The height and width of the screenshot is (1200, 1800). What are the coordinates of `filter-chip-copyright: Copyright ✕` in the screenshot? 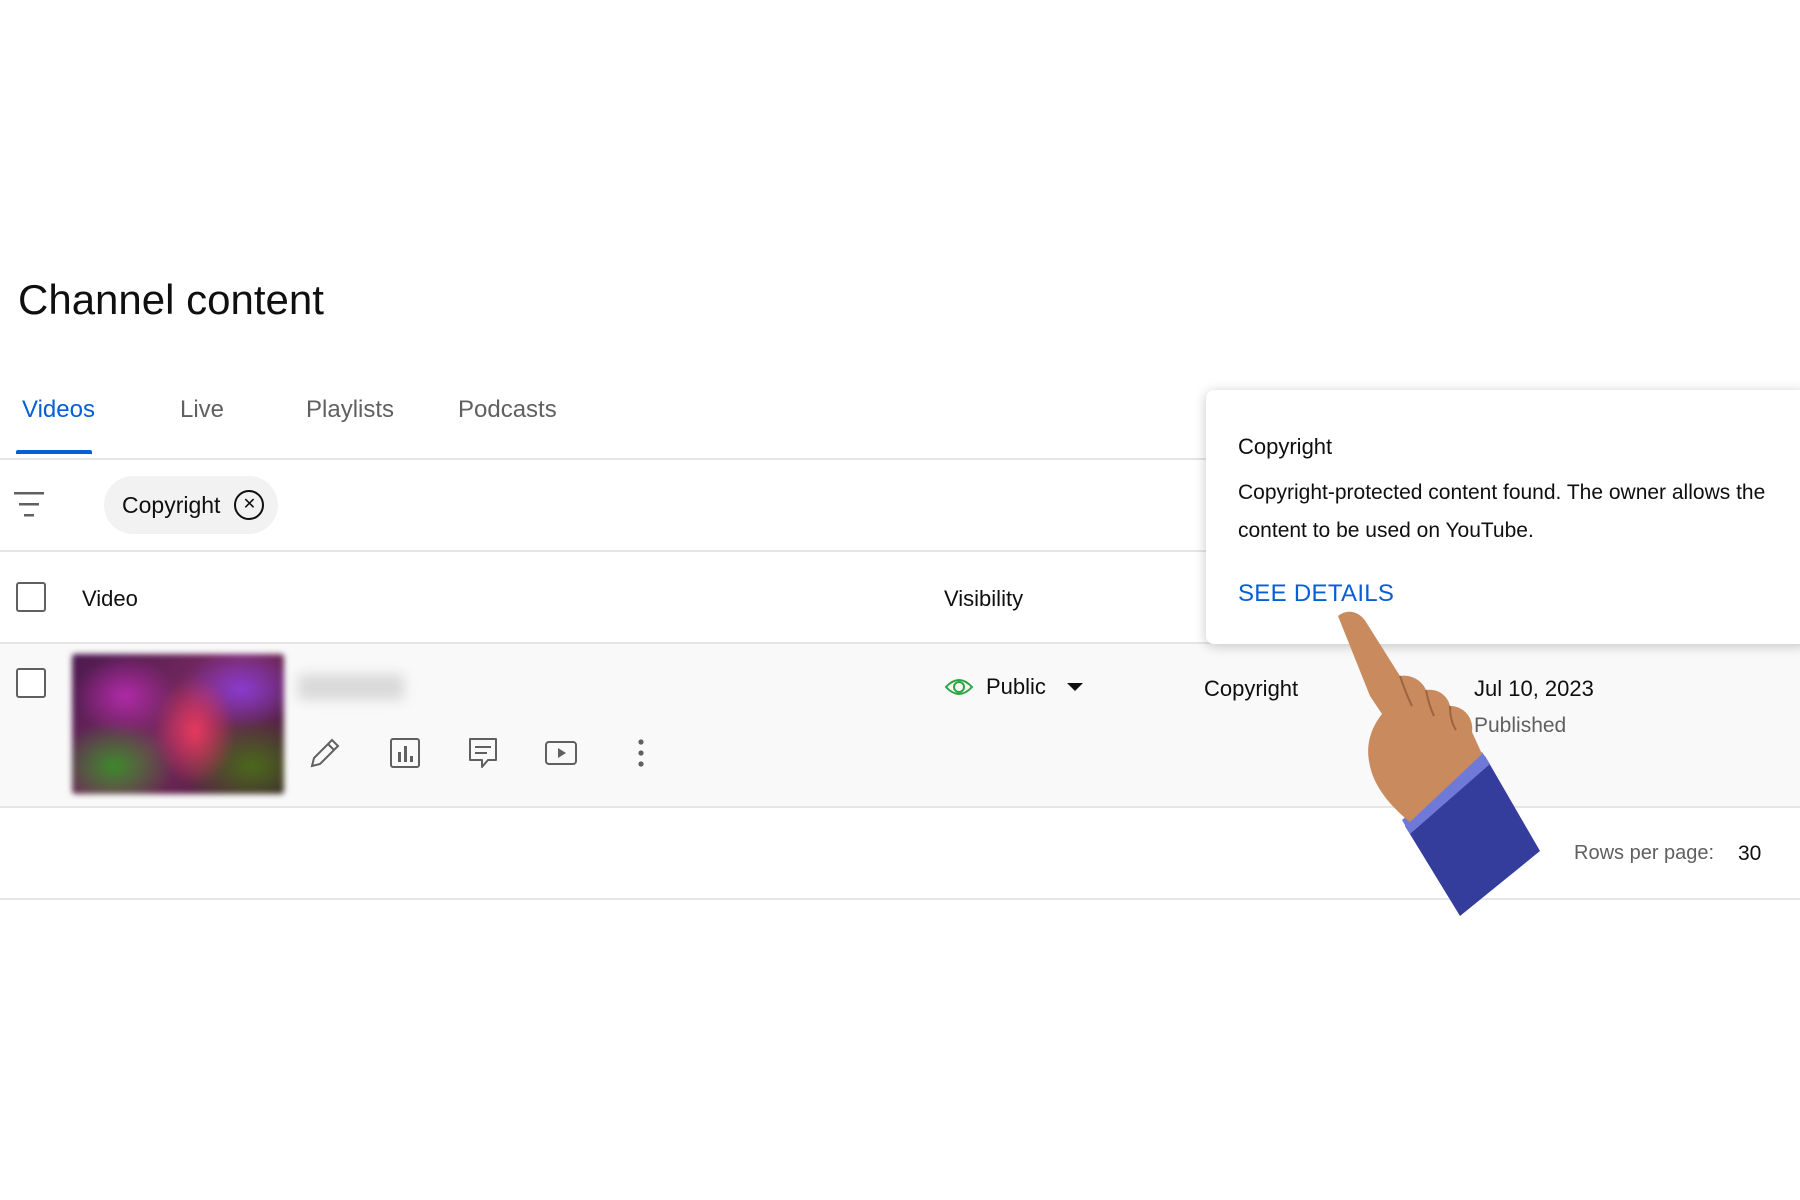 It's located at (191, 505).